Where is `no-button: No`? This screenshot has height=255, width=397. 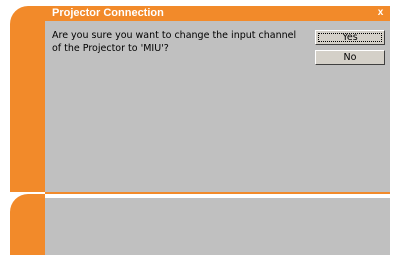
no-button: No is located at coordinates (350, 57).